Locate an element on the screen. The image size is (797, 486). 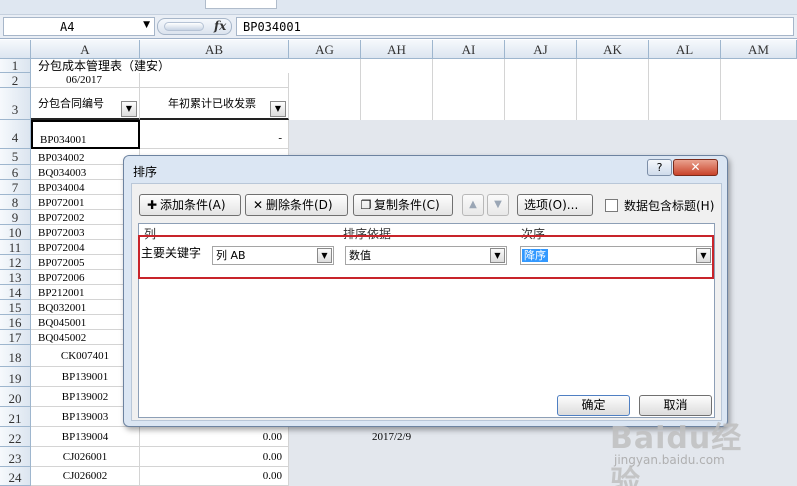
row-header-24: 24 is located at coordinates (15, 476).